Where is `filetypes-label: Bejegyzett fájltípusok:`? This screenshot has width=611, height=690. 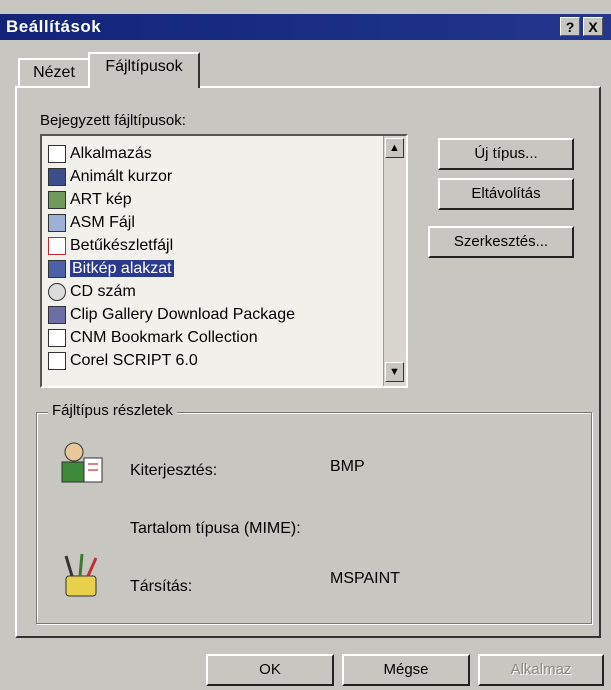 filetypes-label: Bejegyzett fájltípusok: is located at coordinates (113, 120).